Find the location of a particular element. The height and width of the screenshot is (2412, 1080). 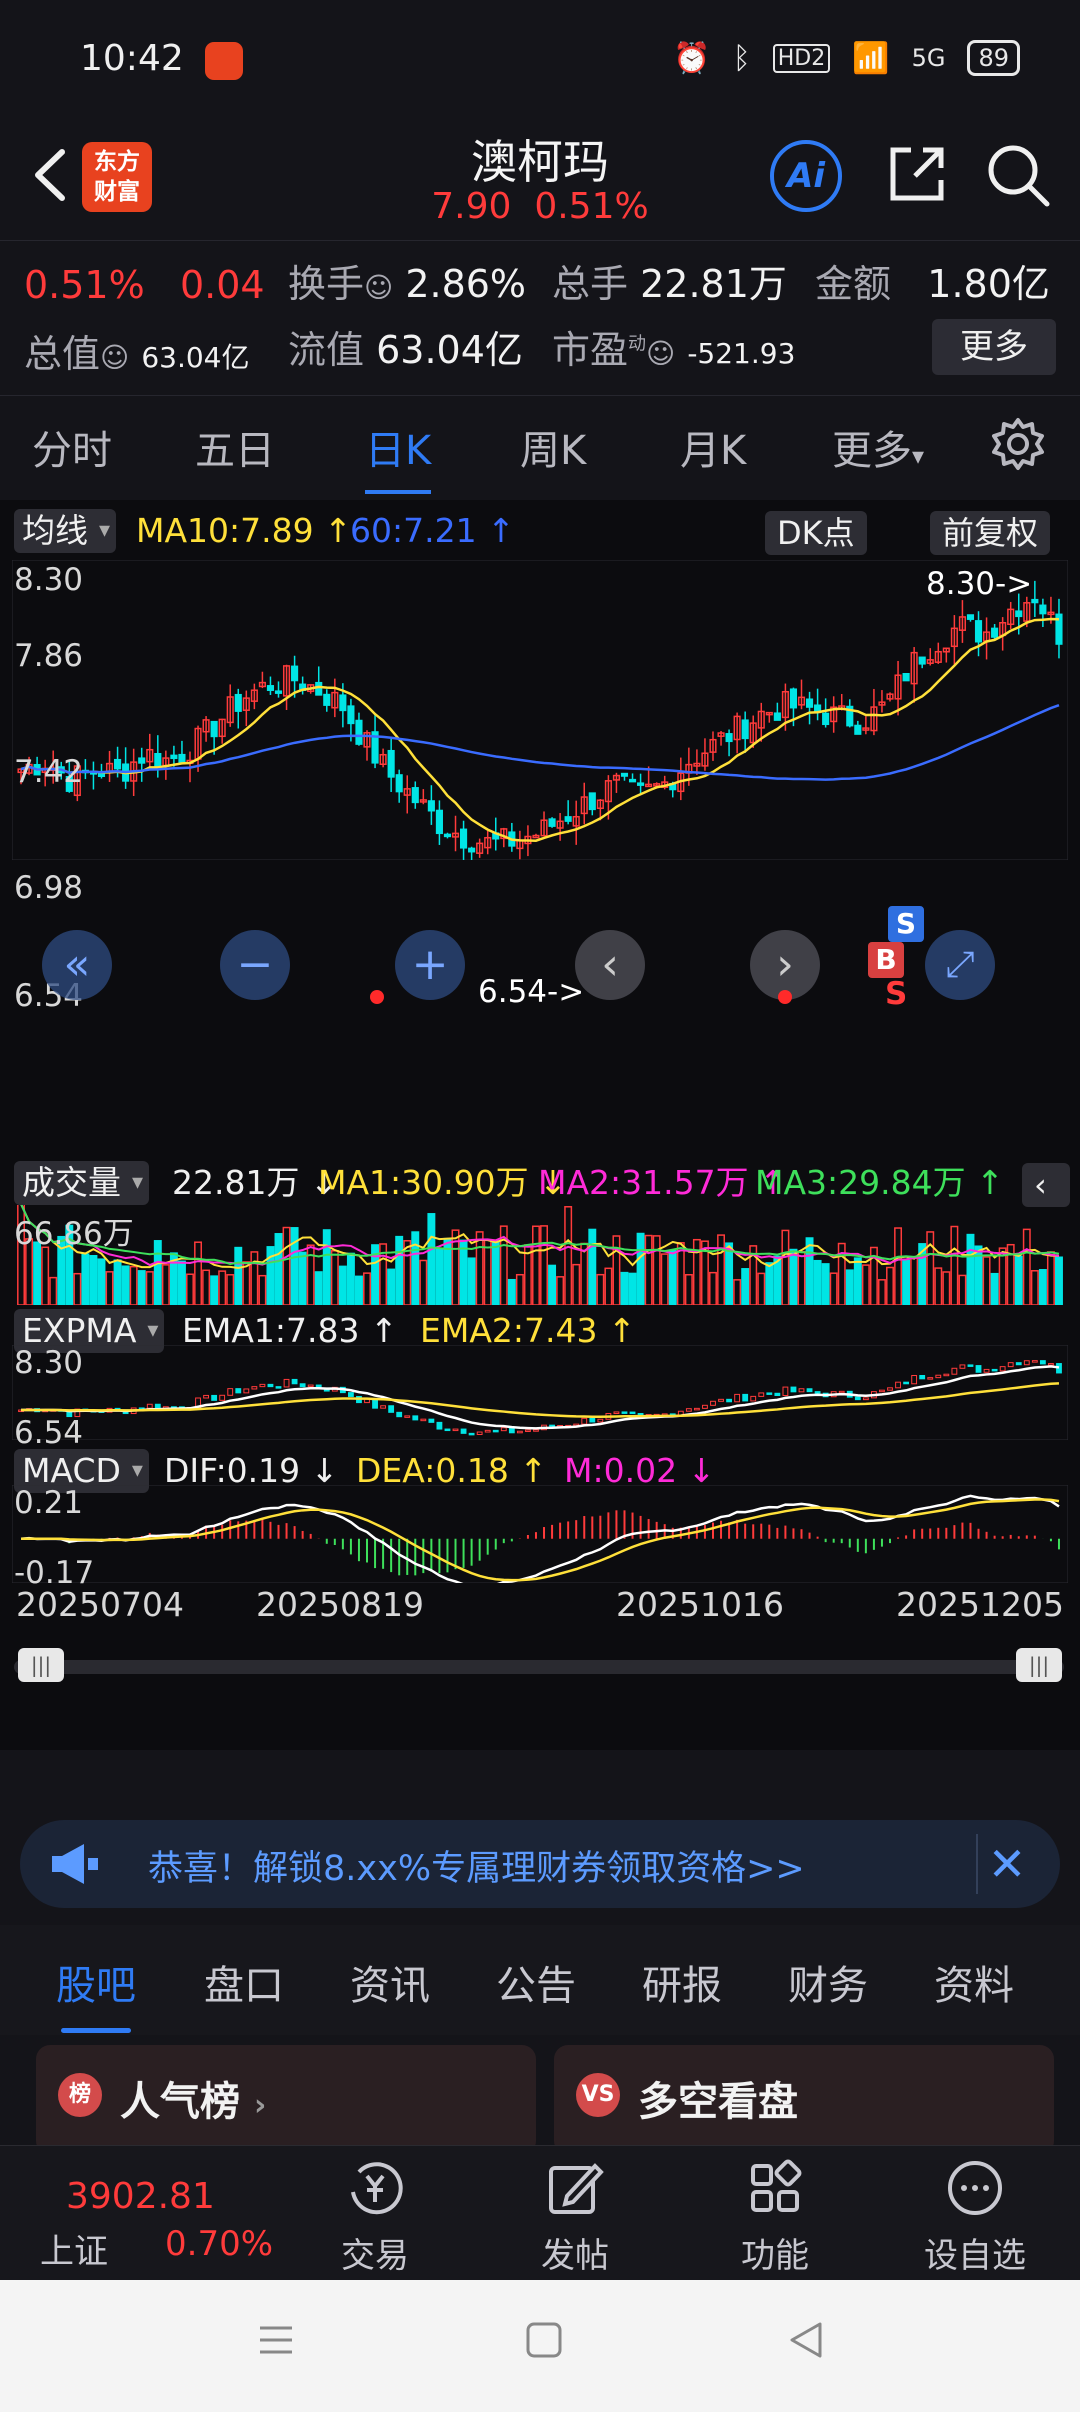

tab-daily-k: 日K is located at coordinates (398, 456).